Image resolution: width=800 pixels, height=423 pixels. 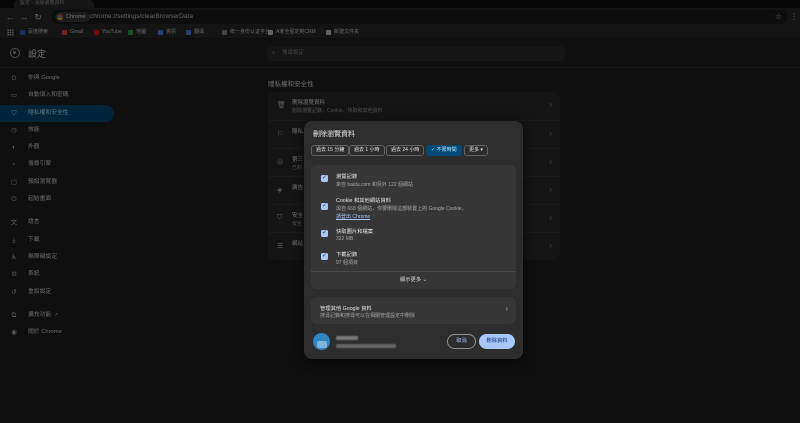 What do you see at coordinates (347, 338) in the screenshot?
I see `account-name-redacted` at bounding box center [347, 338].